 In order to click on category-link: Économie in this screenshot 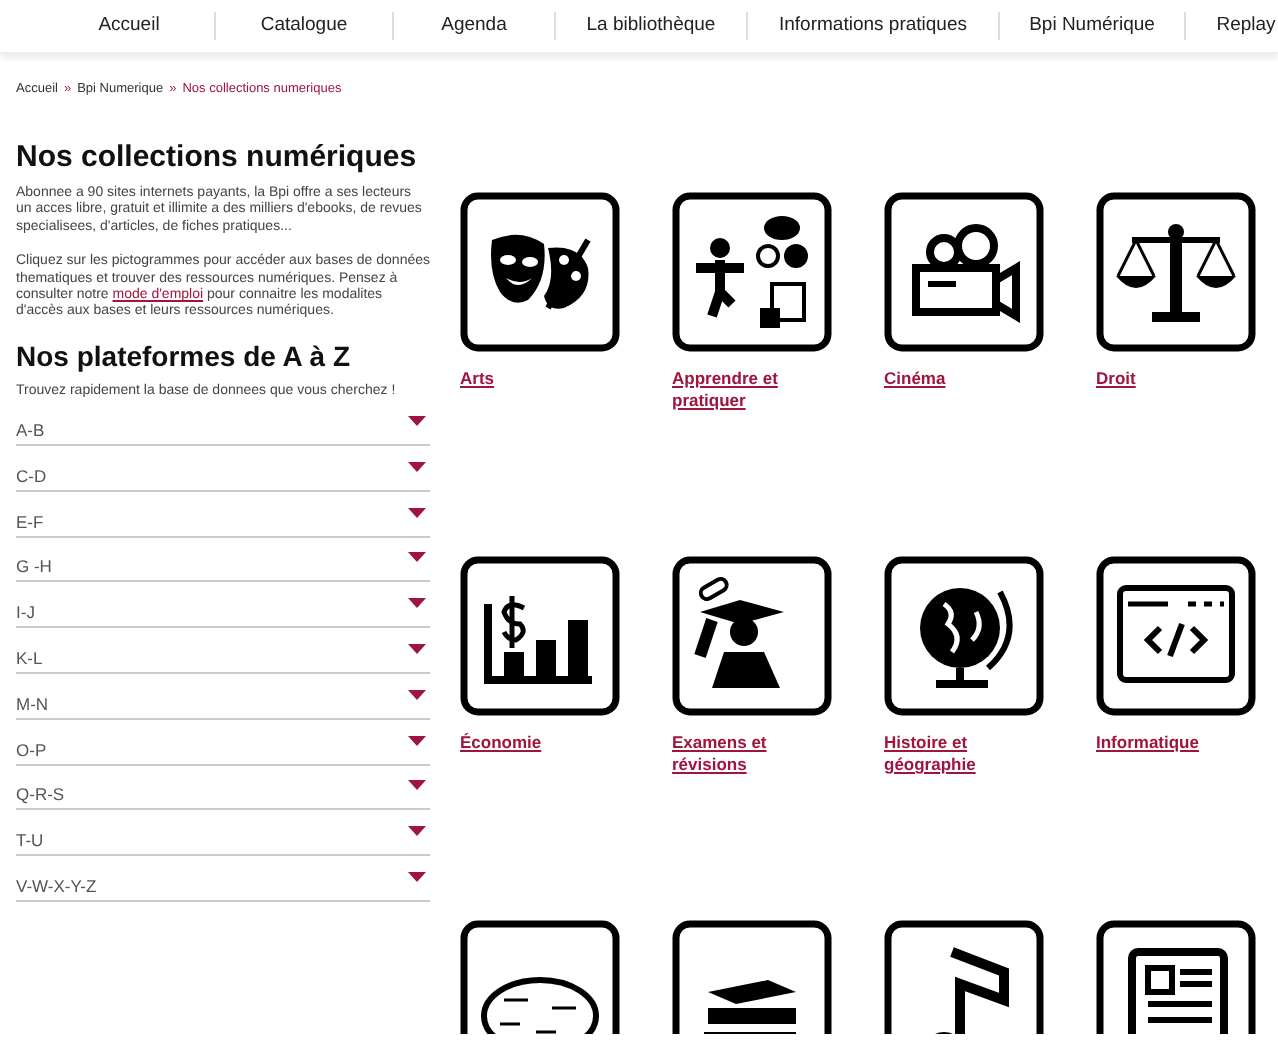, I will do `click(540, 743)`.